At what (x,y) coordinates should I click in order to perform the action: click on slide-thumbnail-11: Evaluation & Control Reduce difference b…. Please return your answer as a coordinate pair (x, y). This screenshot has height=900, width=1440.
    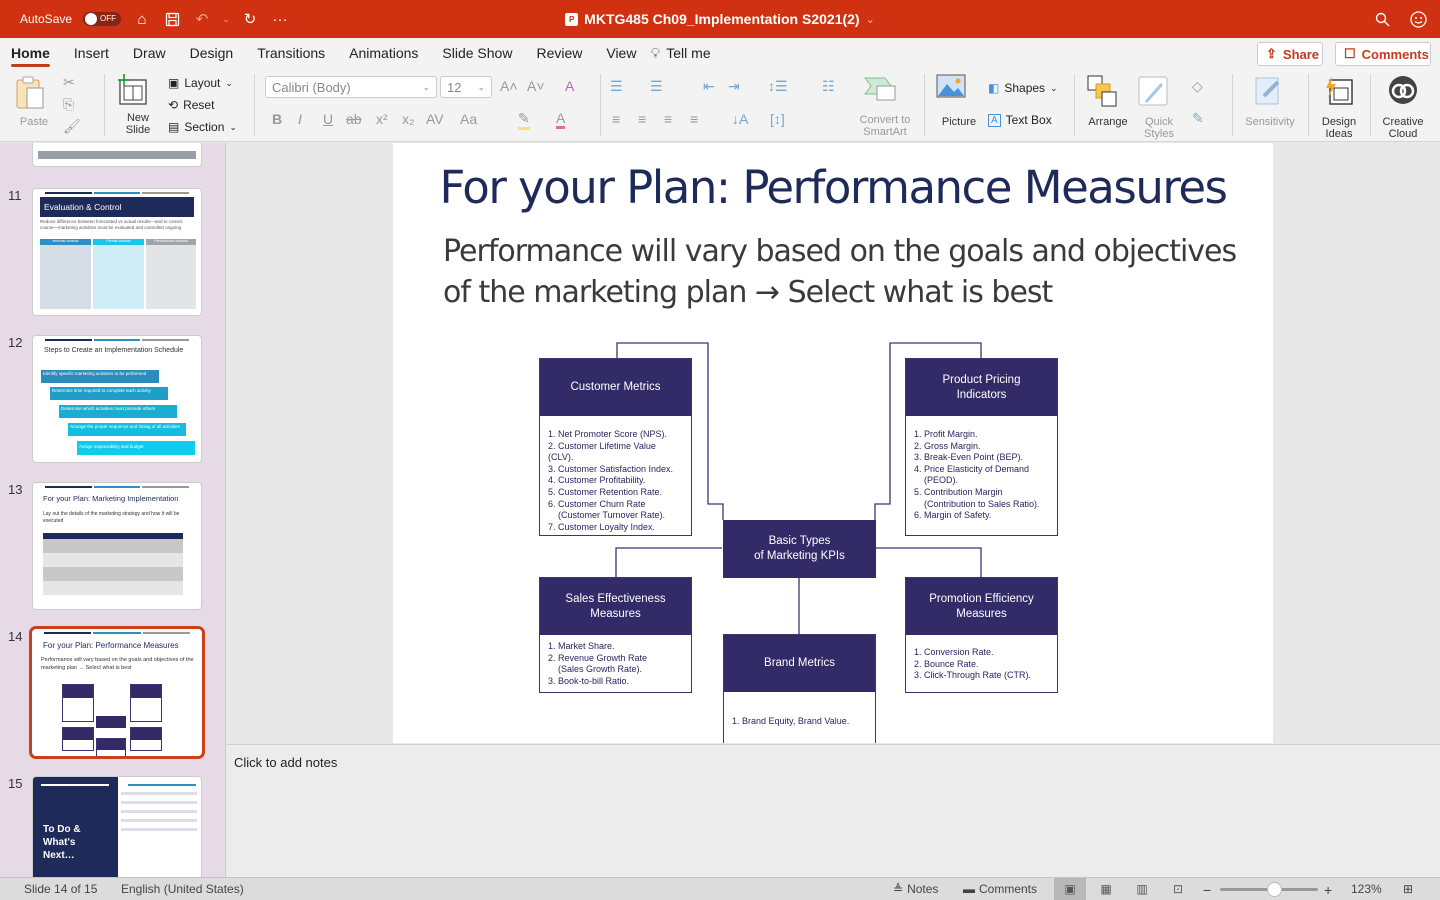
    Looking at the image, I should click on (117, 252).